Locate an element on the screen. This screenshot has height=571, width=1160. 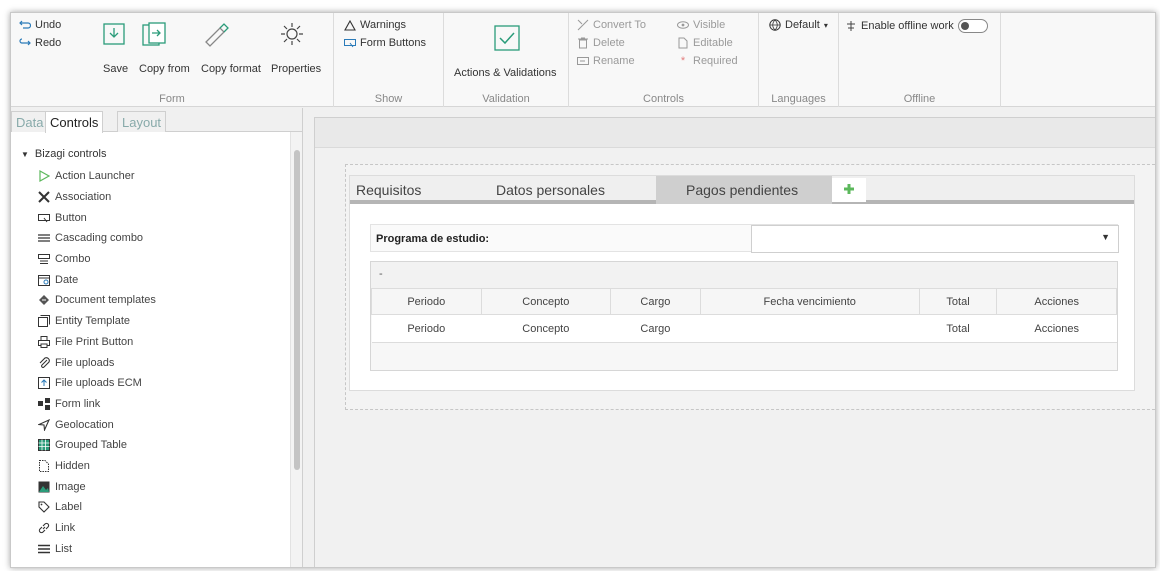
list-item: Date is located at coordinates (96, 279).